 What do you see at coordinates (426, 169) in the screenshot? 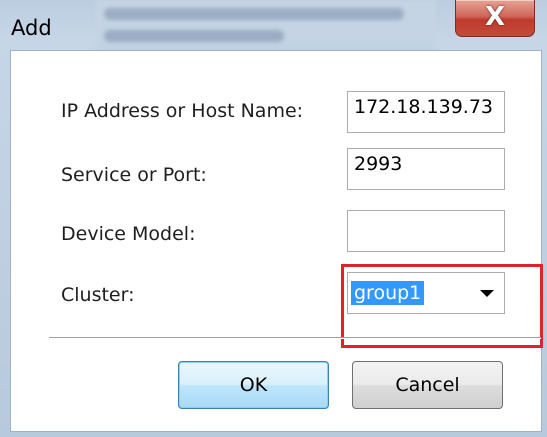
I see `service-port-input: 2993` at bounding box center [426, 169].